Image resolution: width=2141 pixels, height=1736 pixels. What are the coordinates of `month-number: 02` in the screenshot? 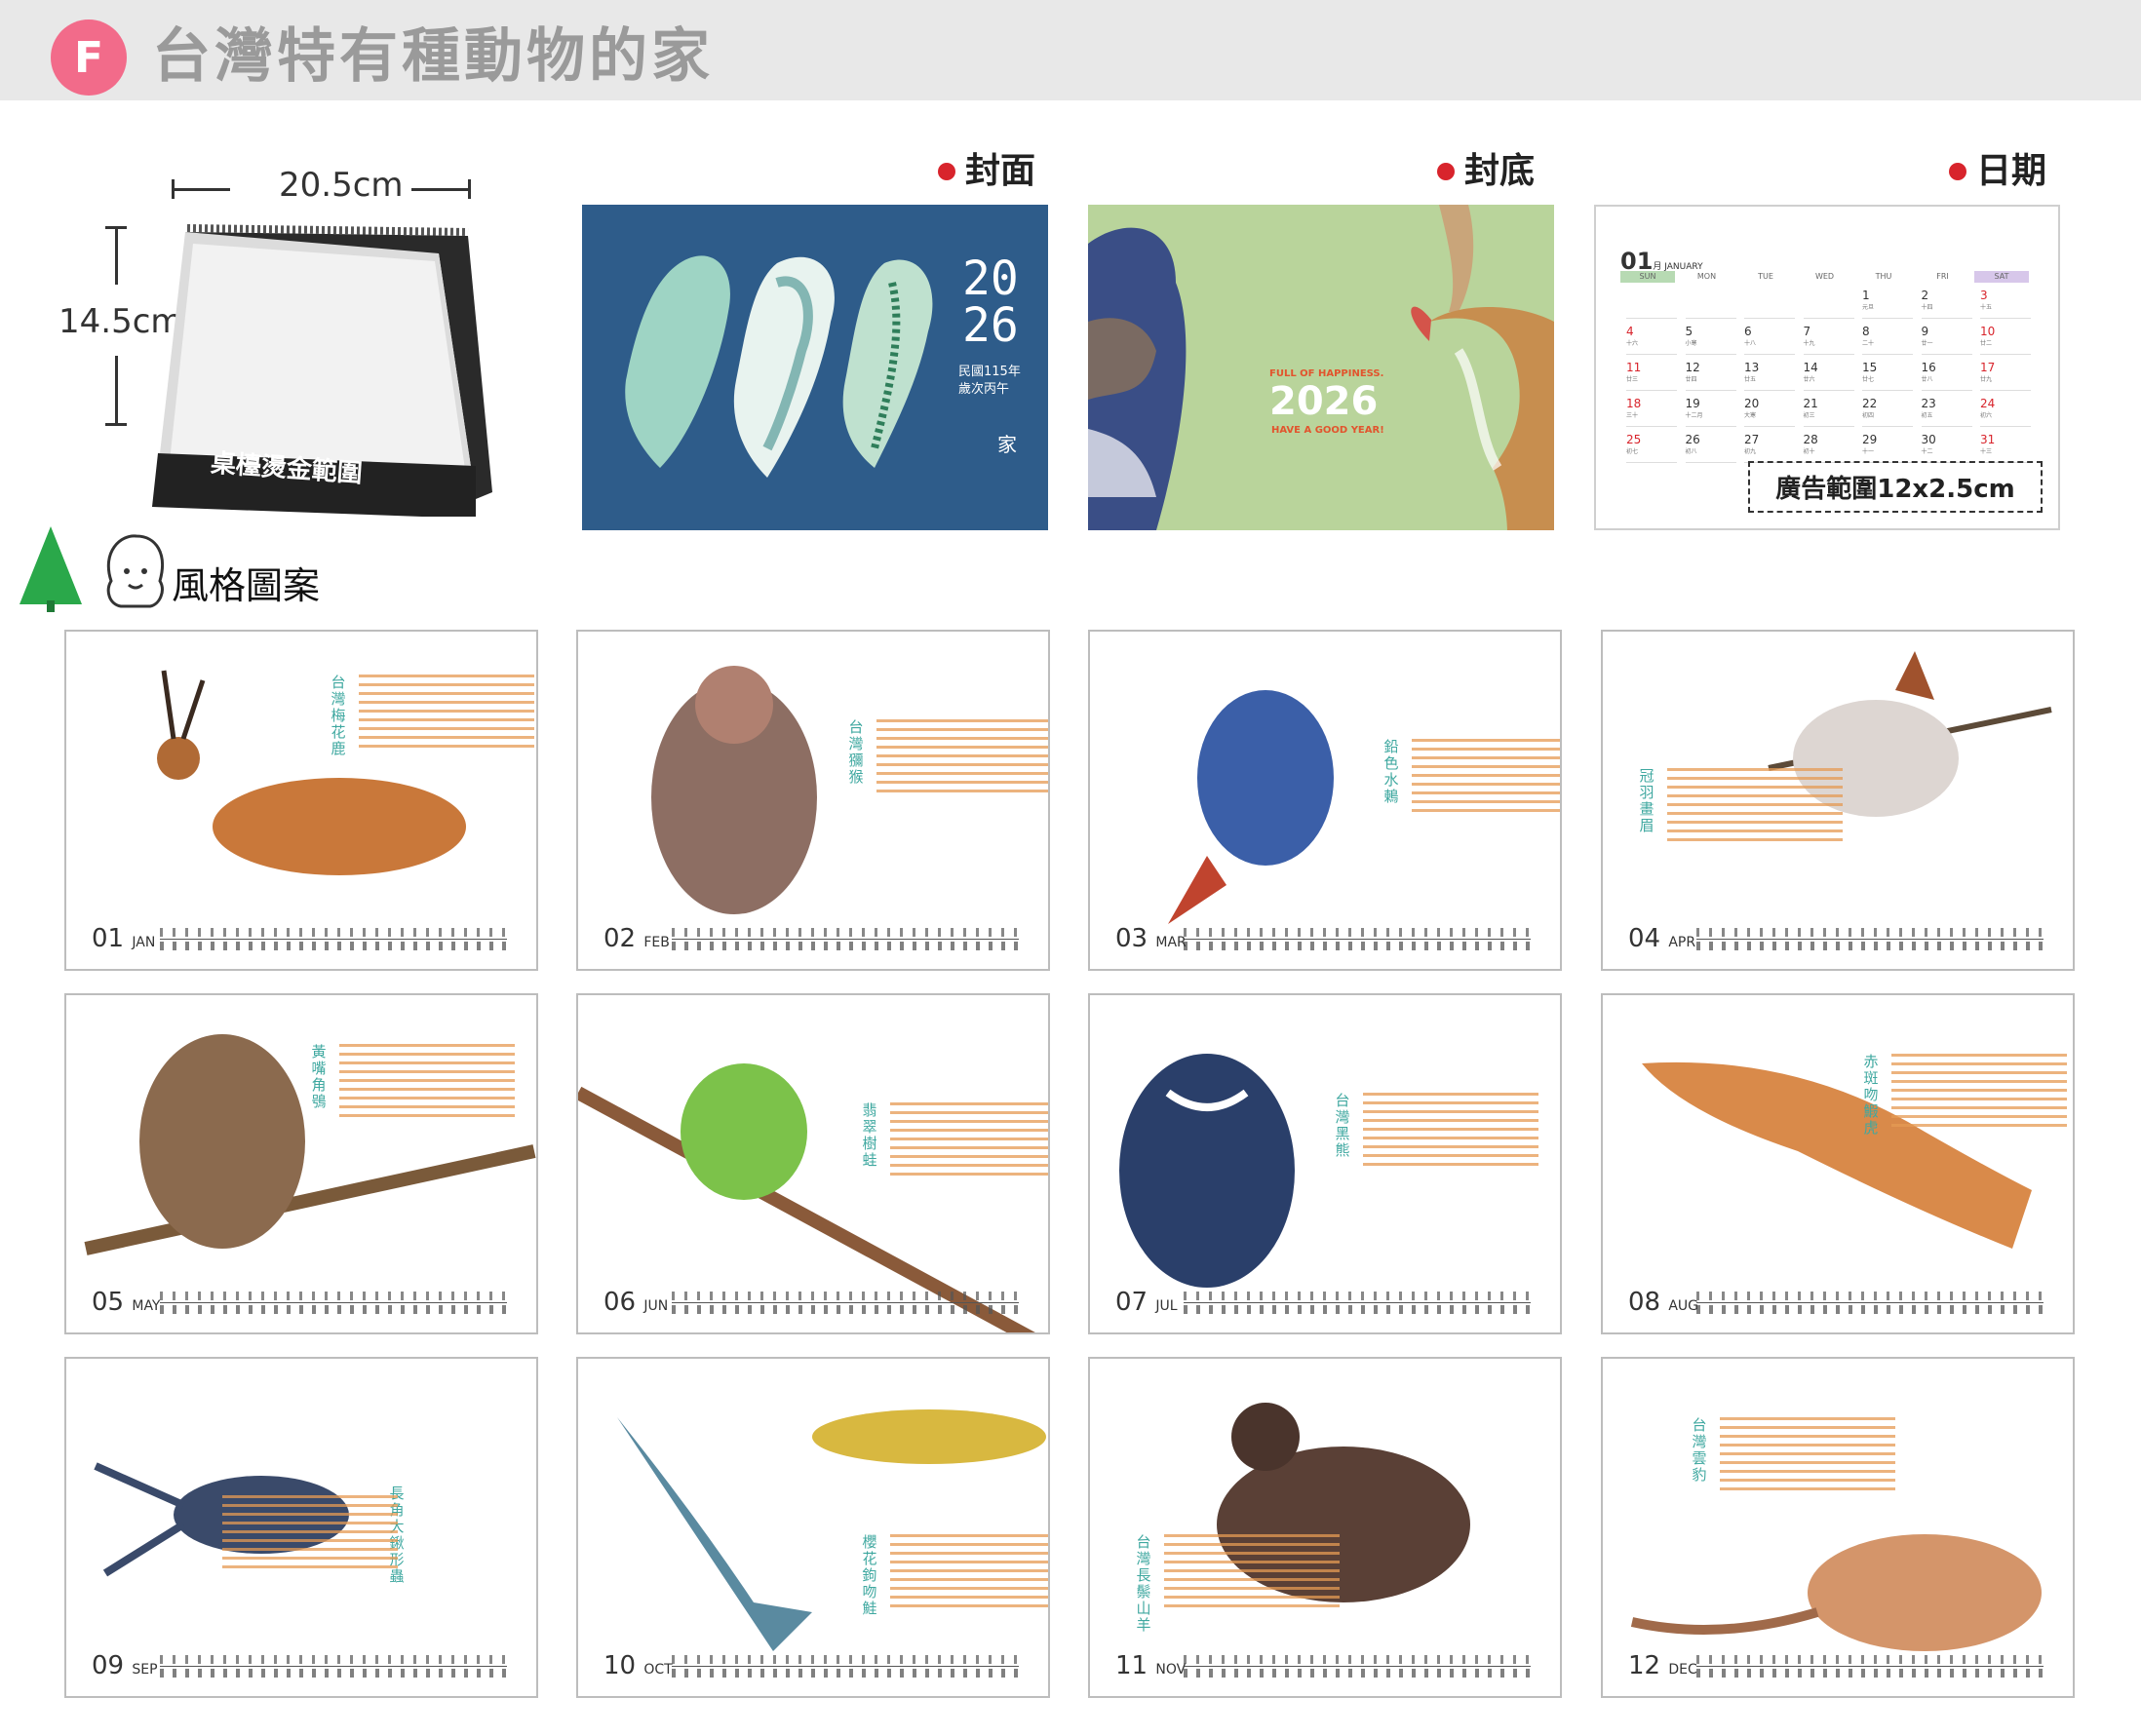 It's located at (620, 938).